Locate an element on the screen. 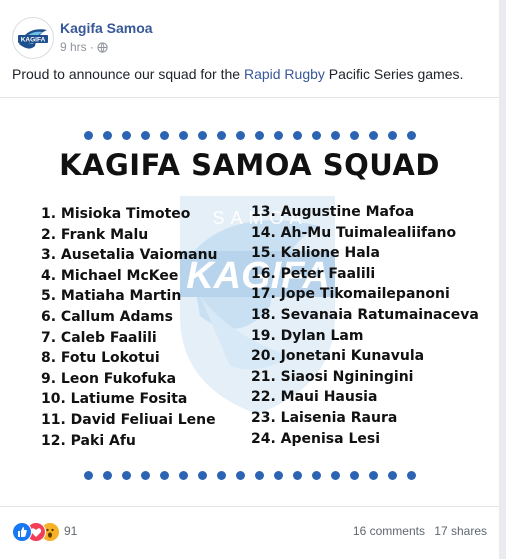 This screenshot has height=559, width=506. player-list-item: 20. Jonetani Kunavula is located at coordinates (338, 356).